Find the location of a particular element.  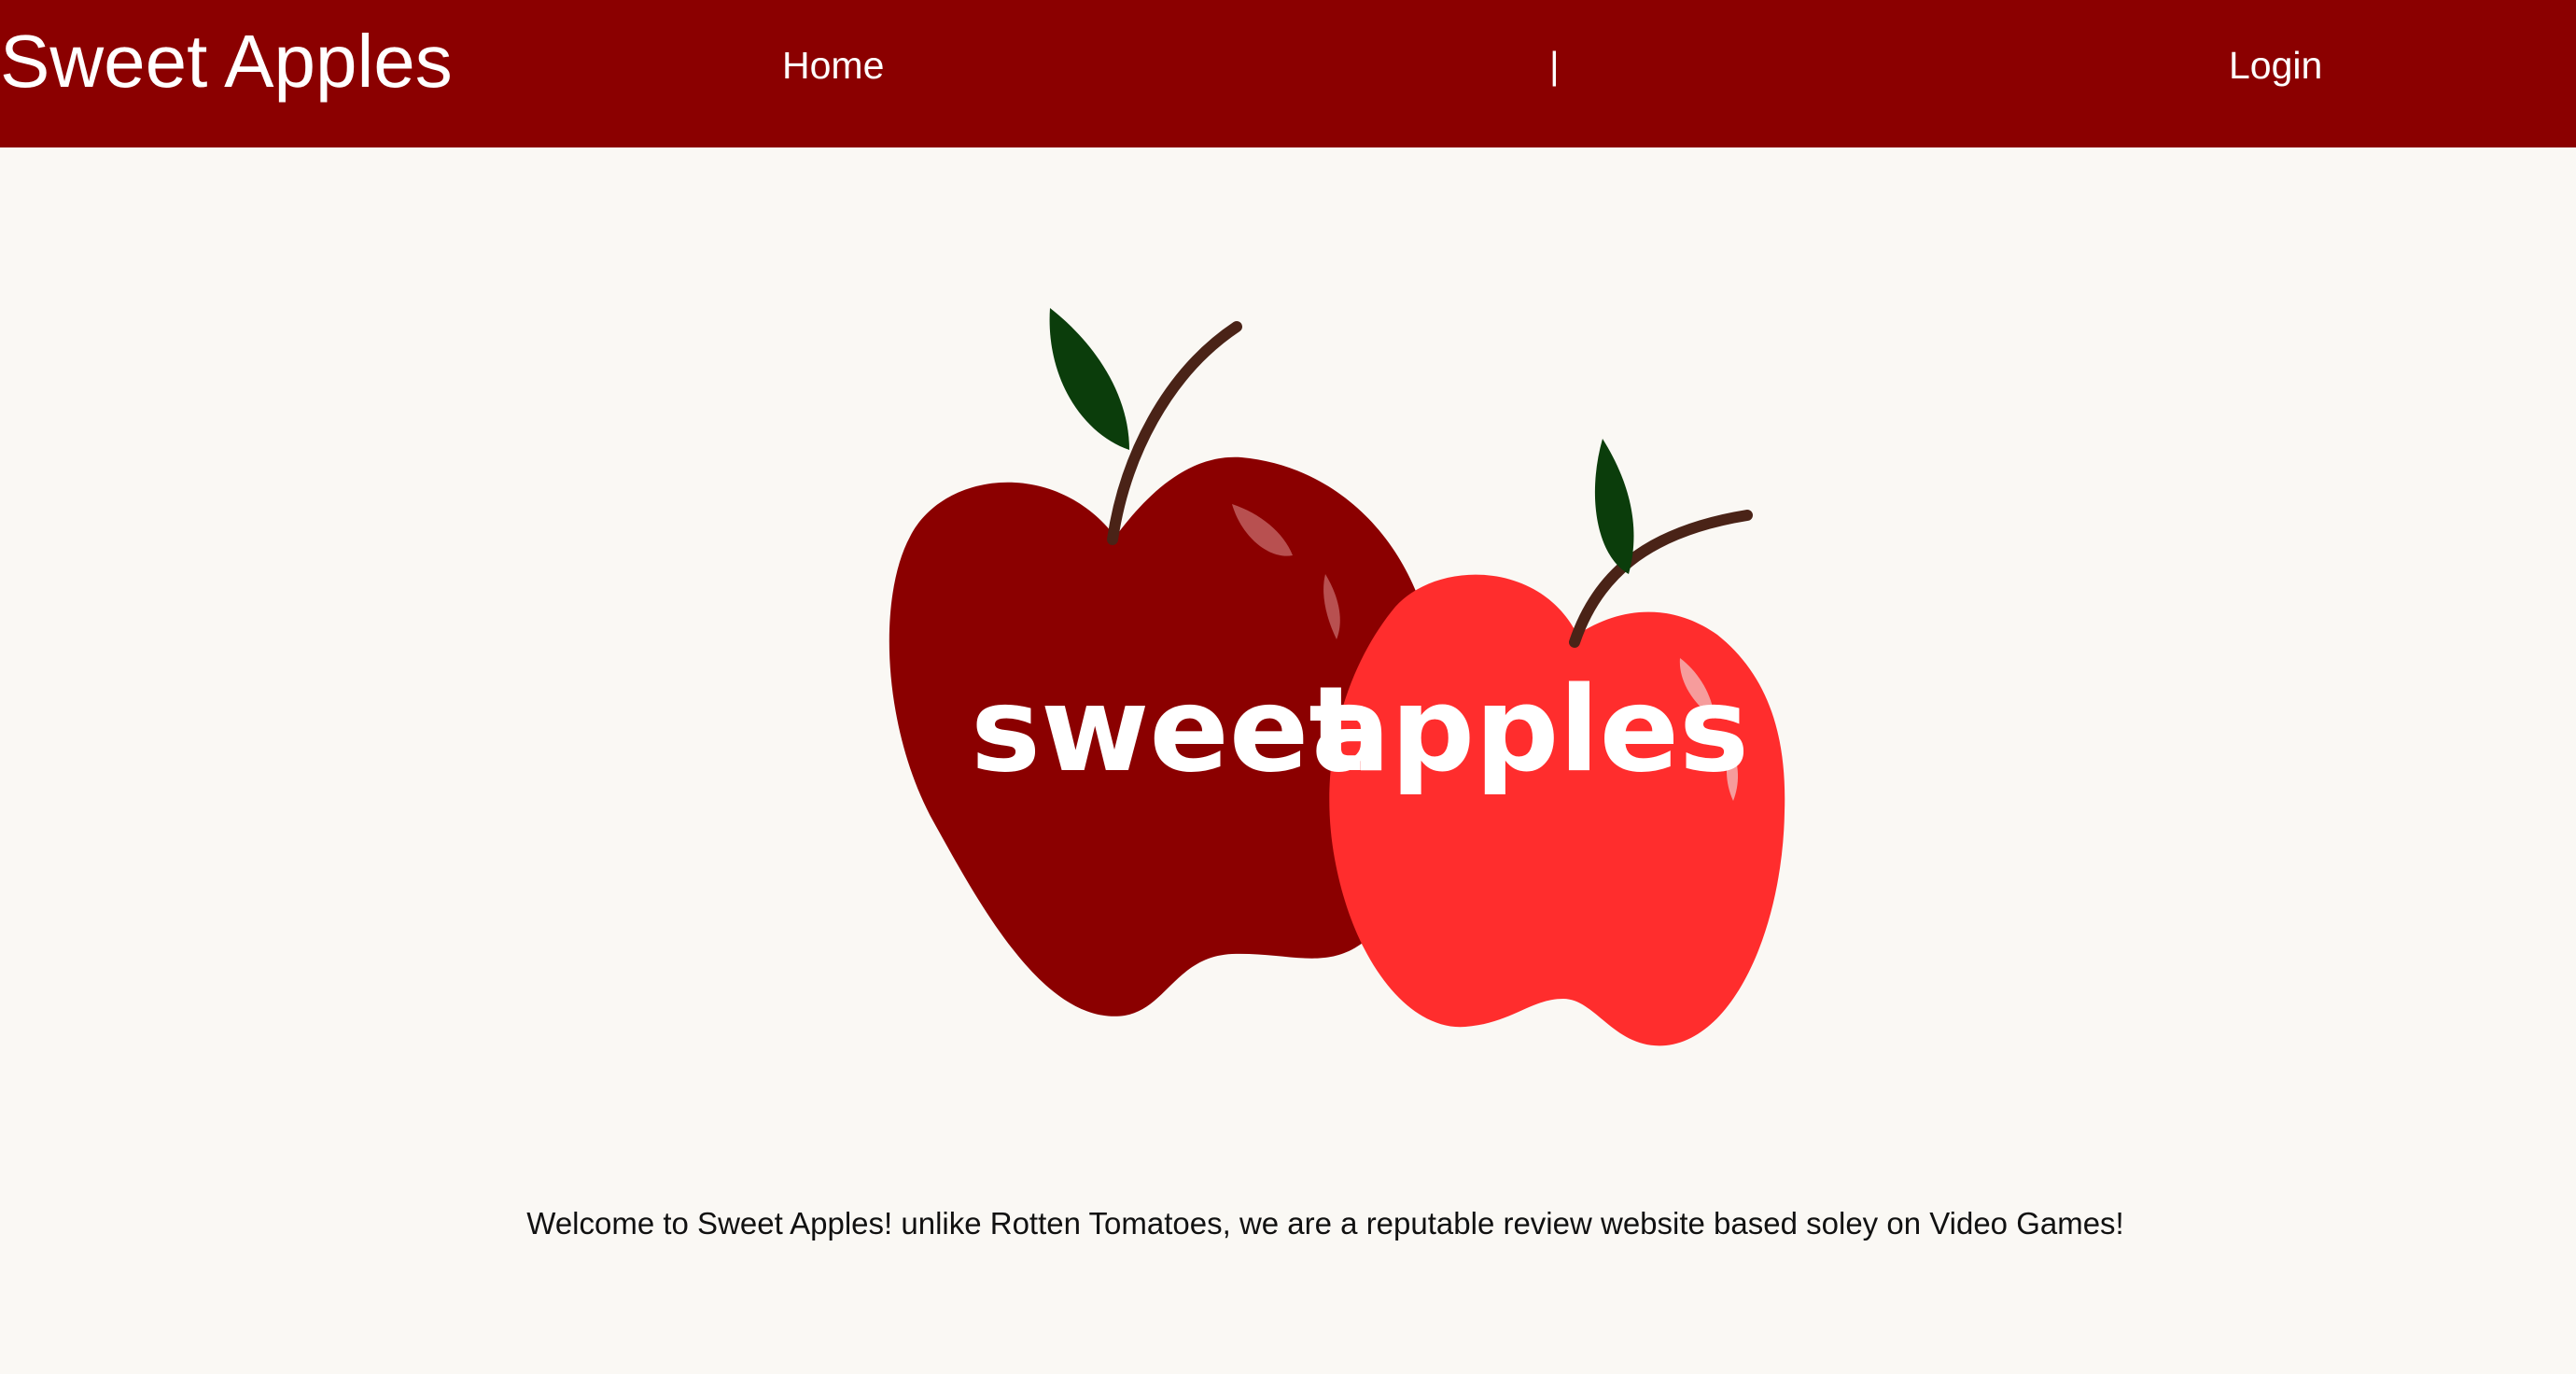

navbar: Sweet Apples Home | Login is located at coordinates (1288, 73).